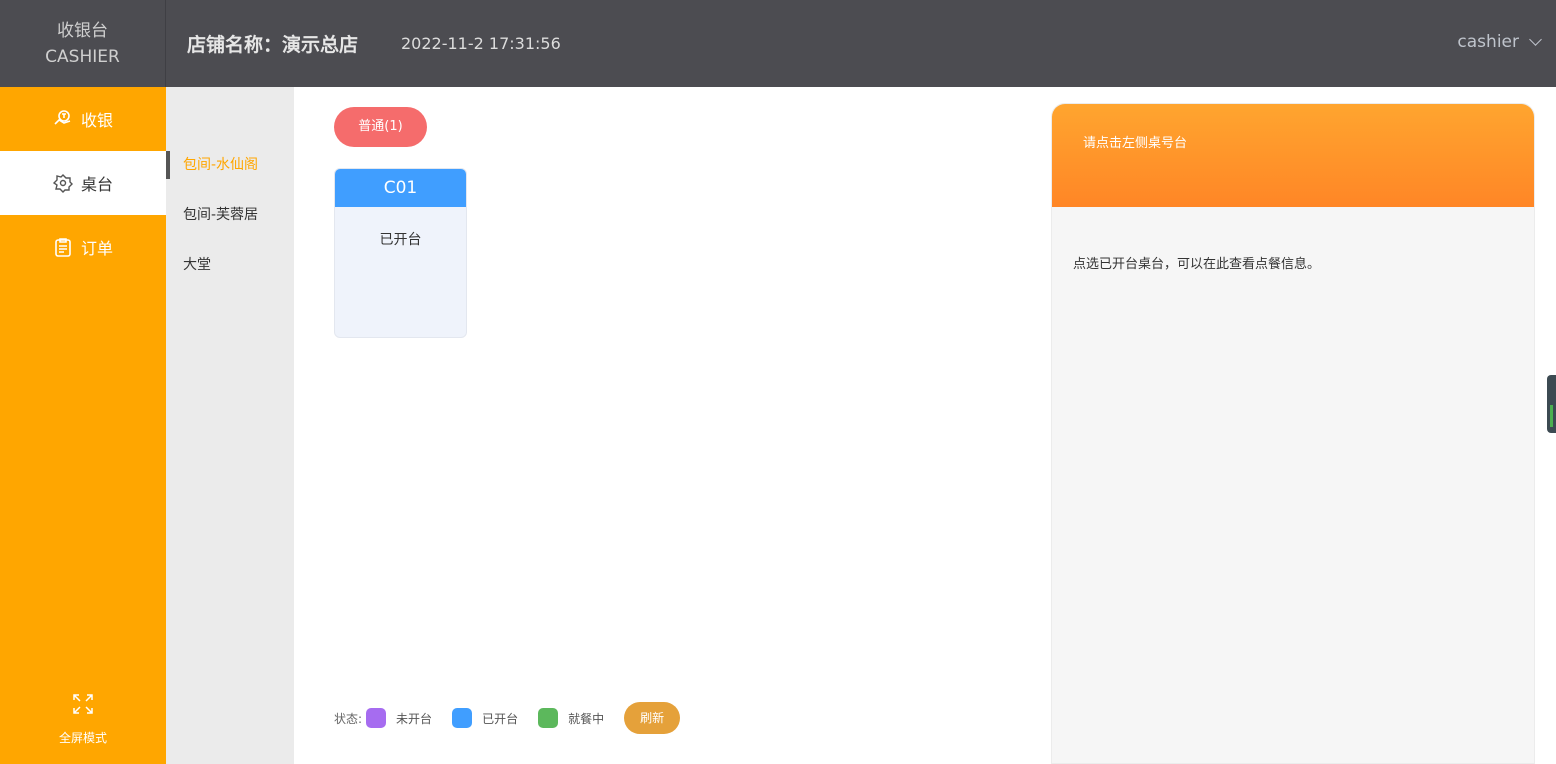 This screenshot has height=764, width=1556. What do you see at coordinates (82, 738) in the screenshot?
I see `fullscreen-label: 全屏模式` at bounding box center [82, 738].